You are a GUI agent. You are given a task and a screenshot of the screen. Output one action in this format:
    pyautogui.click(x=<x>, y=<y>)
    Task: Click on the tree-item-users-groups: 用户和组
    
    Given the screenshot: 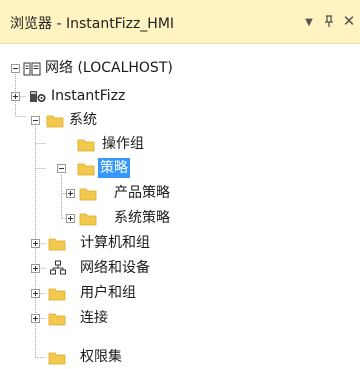 What is the action you would take?
    pyautogui.click(x=180, y=293)
    